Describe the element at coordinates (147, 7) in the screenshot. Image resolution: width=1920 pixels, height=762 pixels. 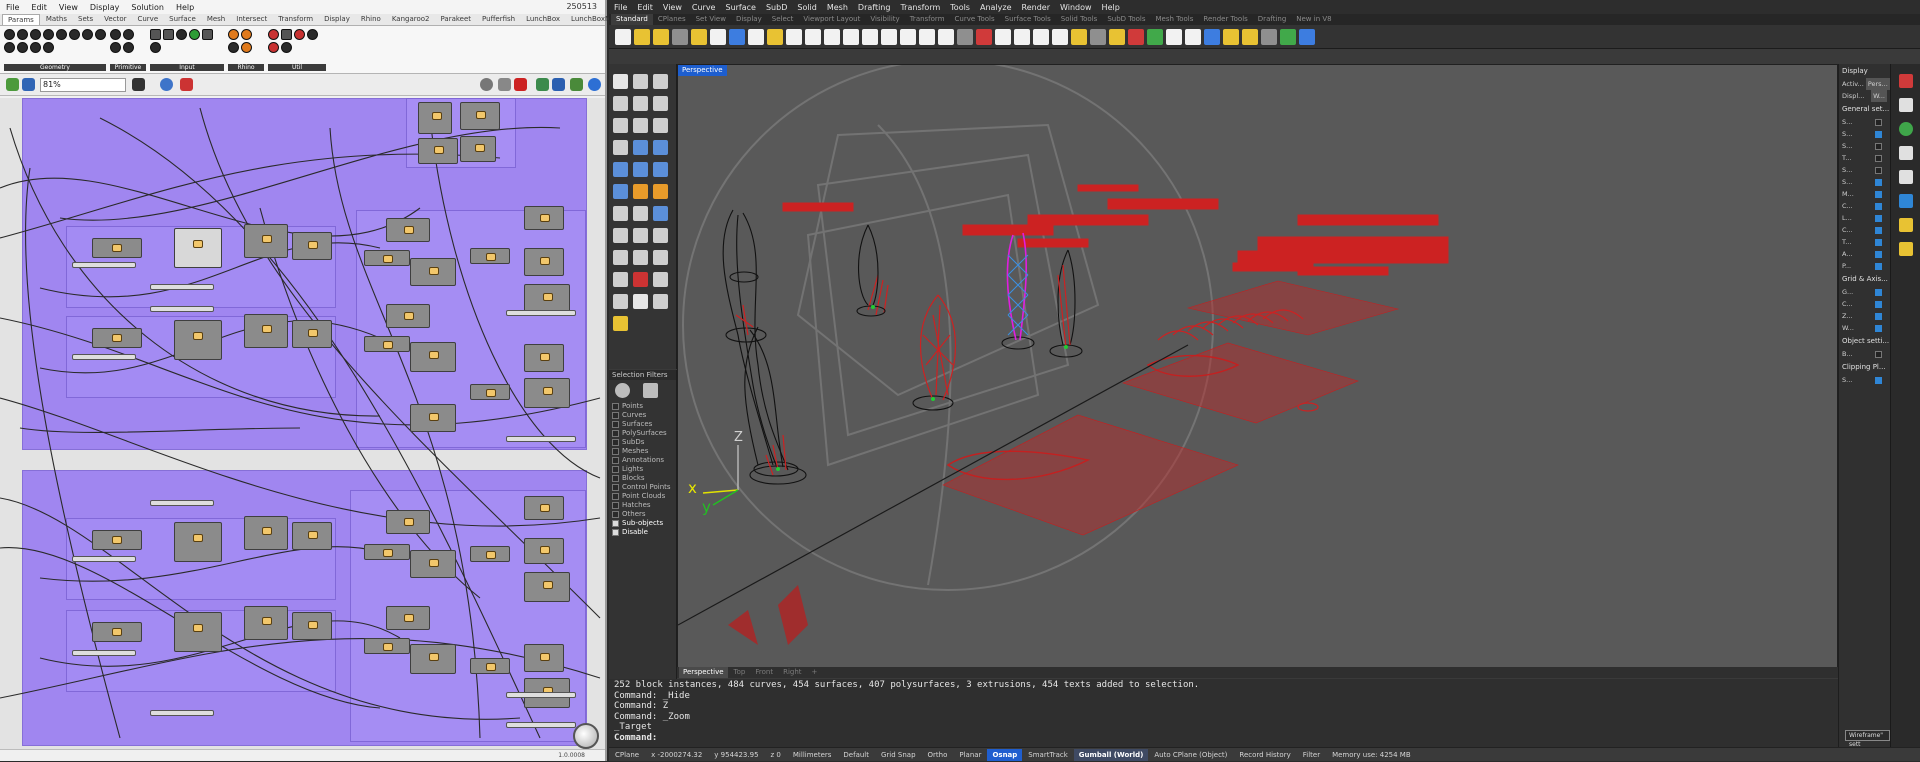
I see `gh-menu-solution: Solution` at that location.